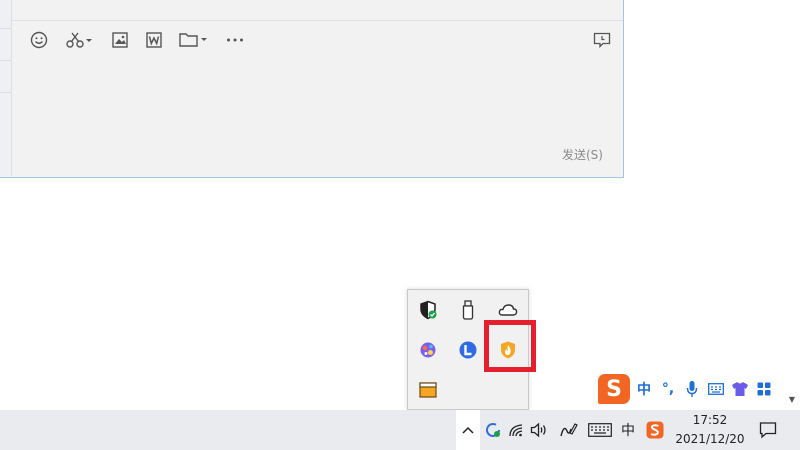 Image resolution: width=800 pixels, height=450 pixels. Describe the element at coordinates (628, 430) in the screenshot. I see `ime-indicator: 中` at that location.